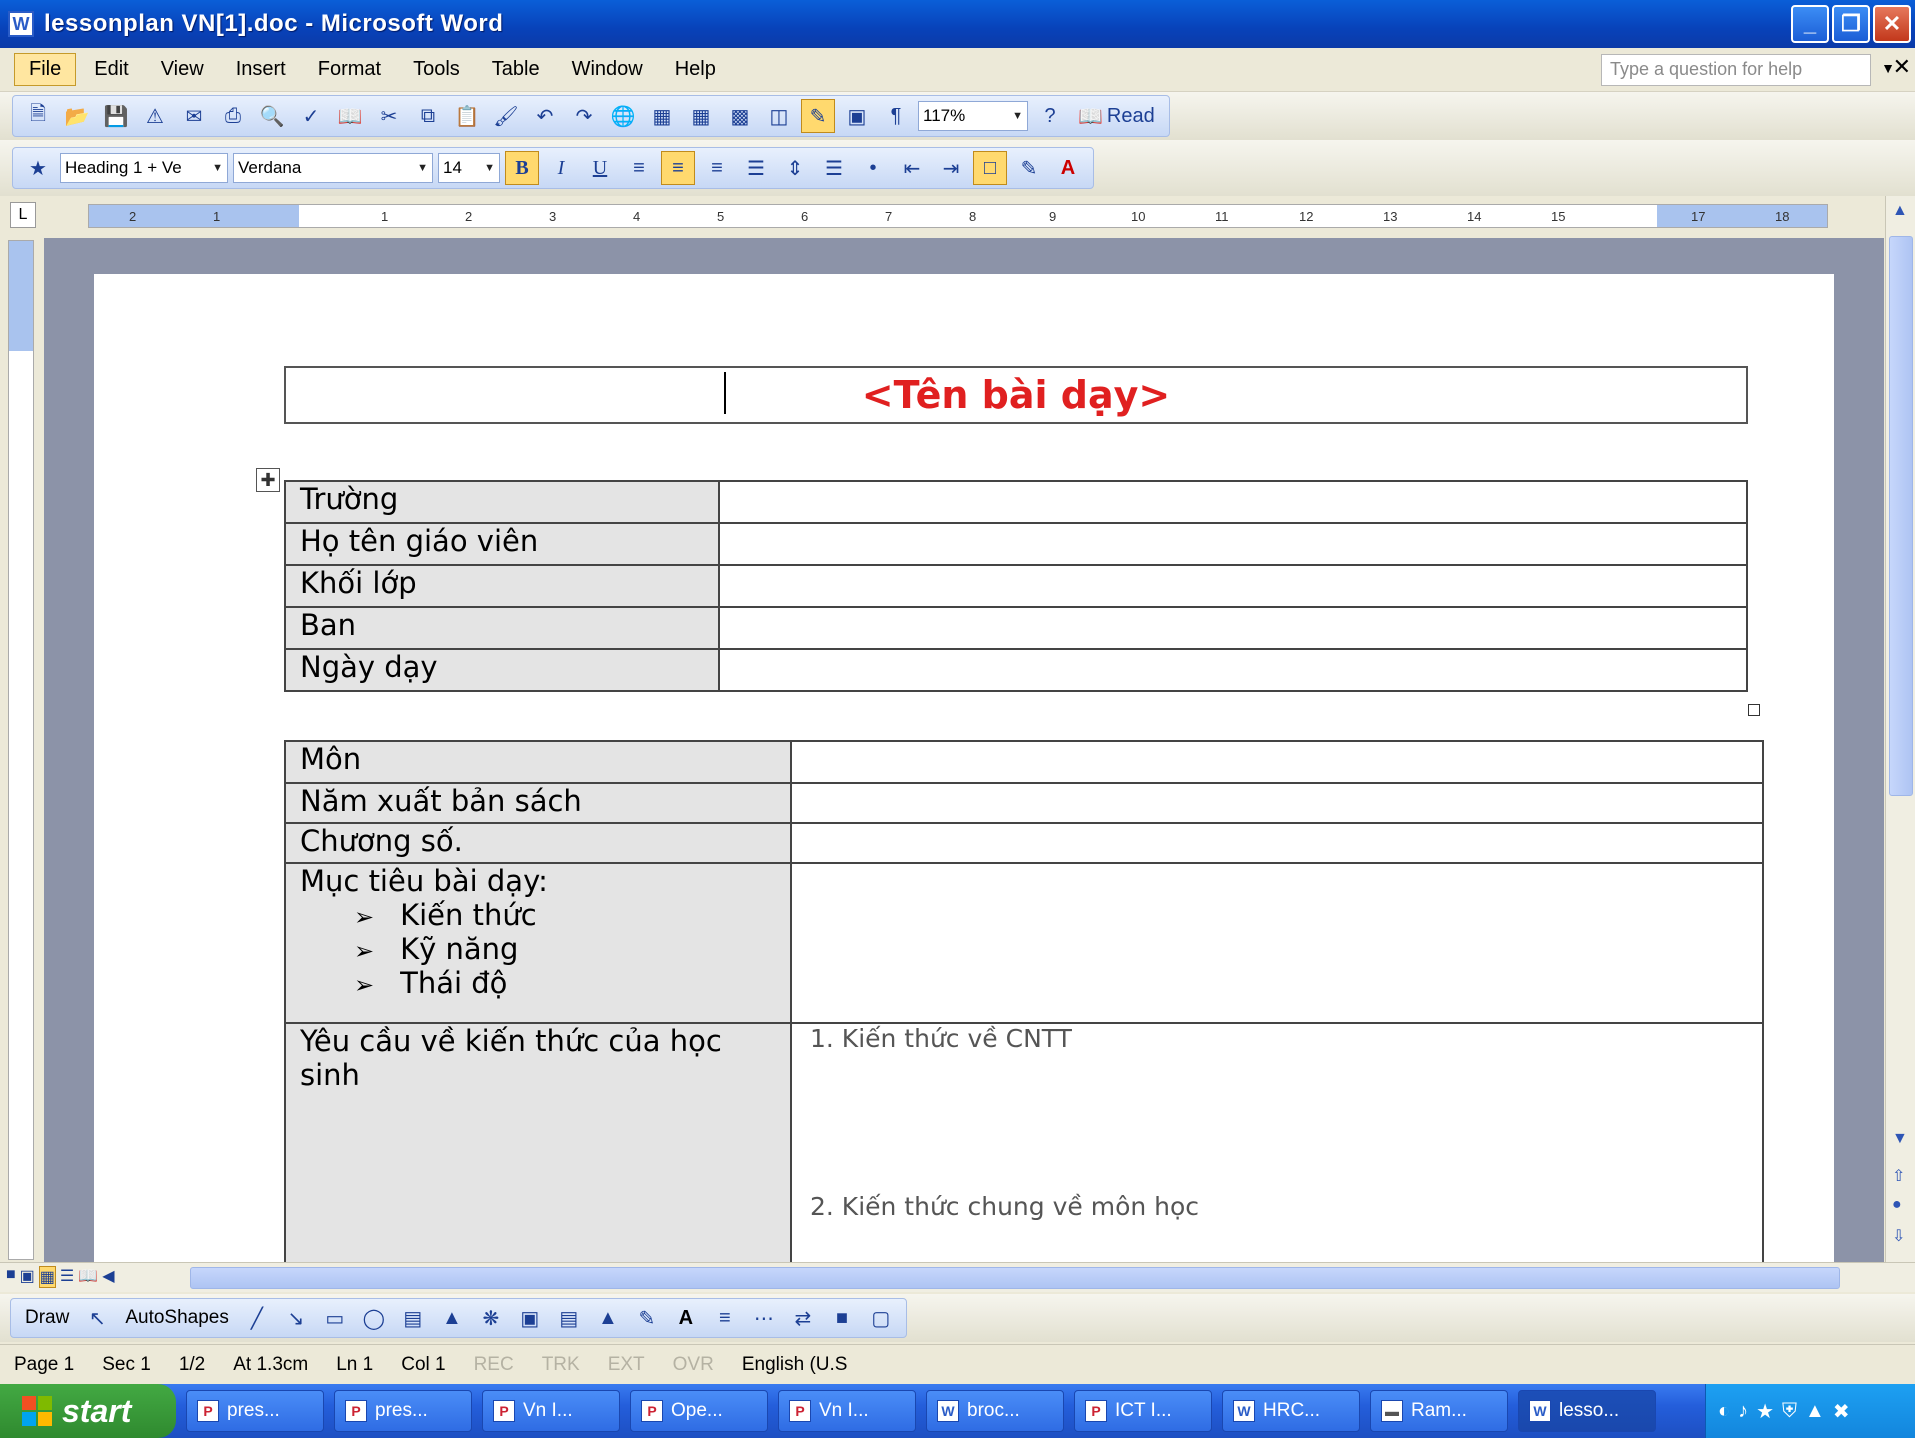  Describe the element at coordinates (88, 1411) in the screenshot. I see `start-button: start` at that location.